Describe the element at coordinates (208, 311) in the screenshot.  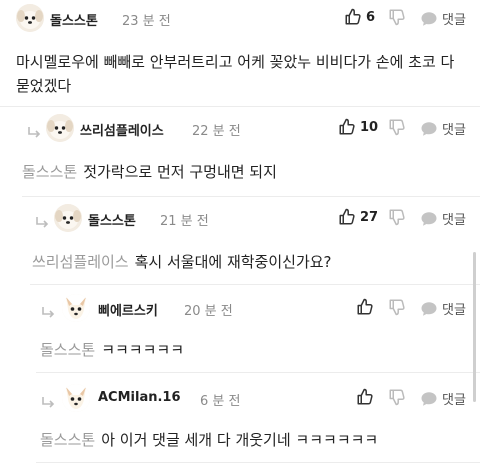
I see `timestamp: 20 분 전` at that location.